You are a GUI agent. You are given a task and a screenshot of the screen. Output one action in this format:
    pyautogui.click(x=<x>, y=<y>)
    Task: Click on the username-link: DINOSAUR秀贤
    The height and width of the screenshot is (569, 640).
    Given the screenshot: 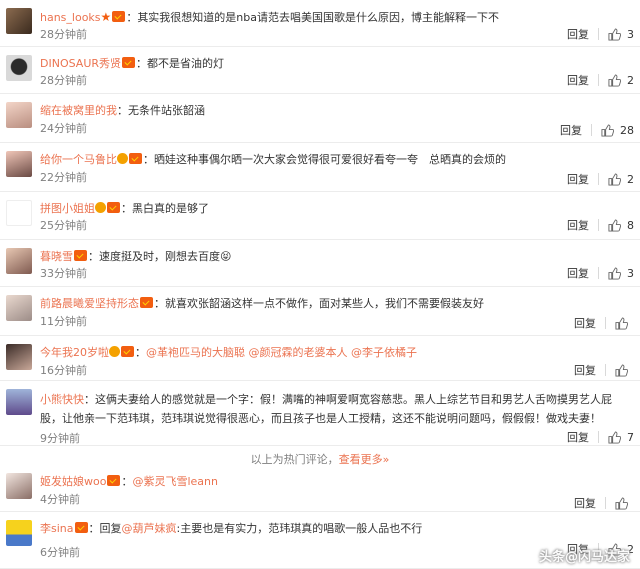 What is the action you would take?
    pyautogui.click(x=80, y=63)
    